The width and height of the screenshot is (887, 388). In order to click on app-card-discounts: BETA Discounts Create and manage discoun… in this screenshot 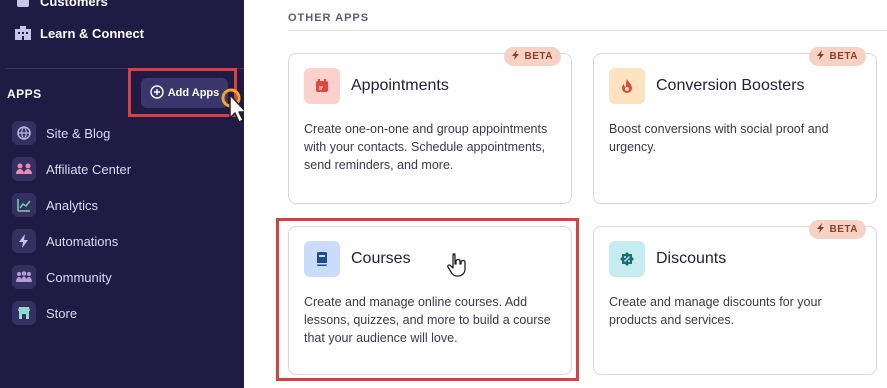, I will do `click(735, 297)`.